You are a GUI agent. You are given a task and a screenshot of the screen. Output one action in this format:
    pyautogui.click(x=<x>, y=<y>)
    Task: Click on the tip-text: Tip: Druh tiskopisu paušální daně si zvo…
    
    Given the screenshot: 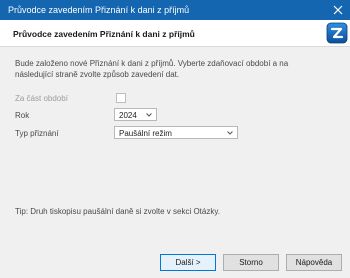 What is the action you would take?
    pyautogui.click(x=117, y=211)
    